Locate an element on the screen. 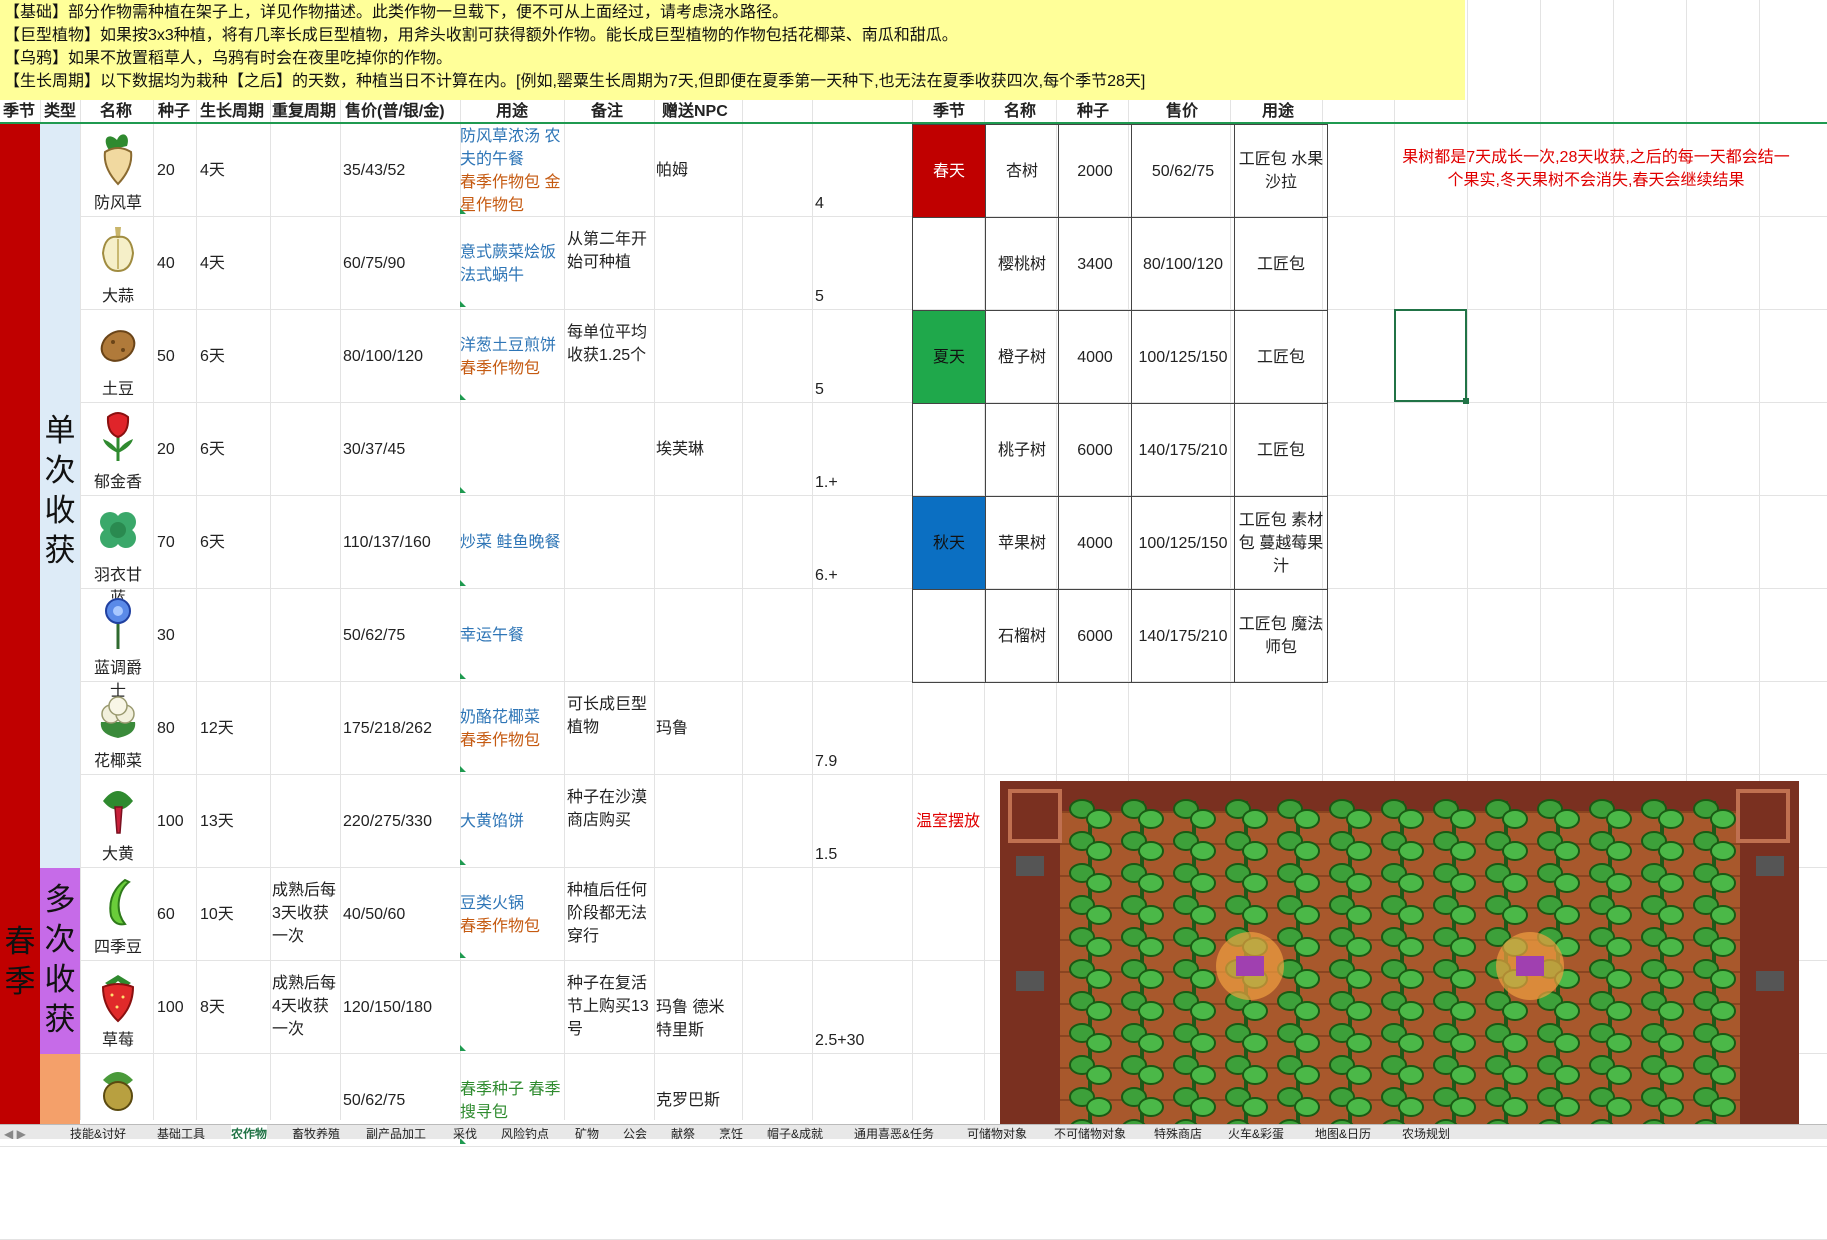 Image resolution: width=1827 pixels, height=1240 pixels. header-npc: 赠送NPC is located at coordinates (695, 111).